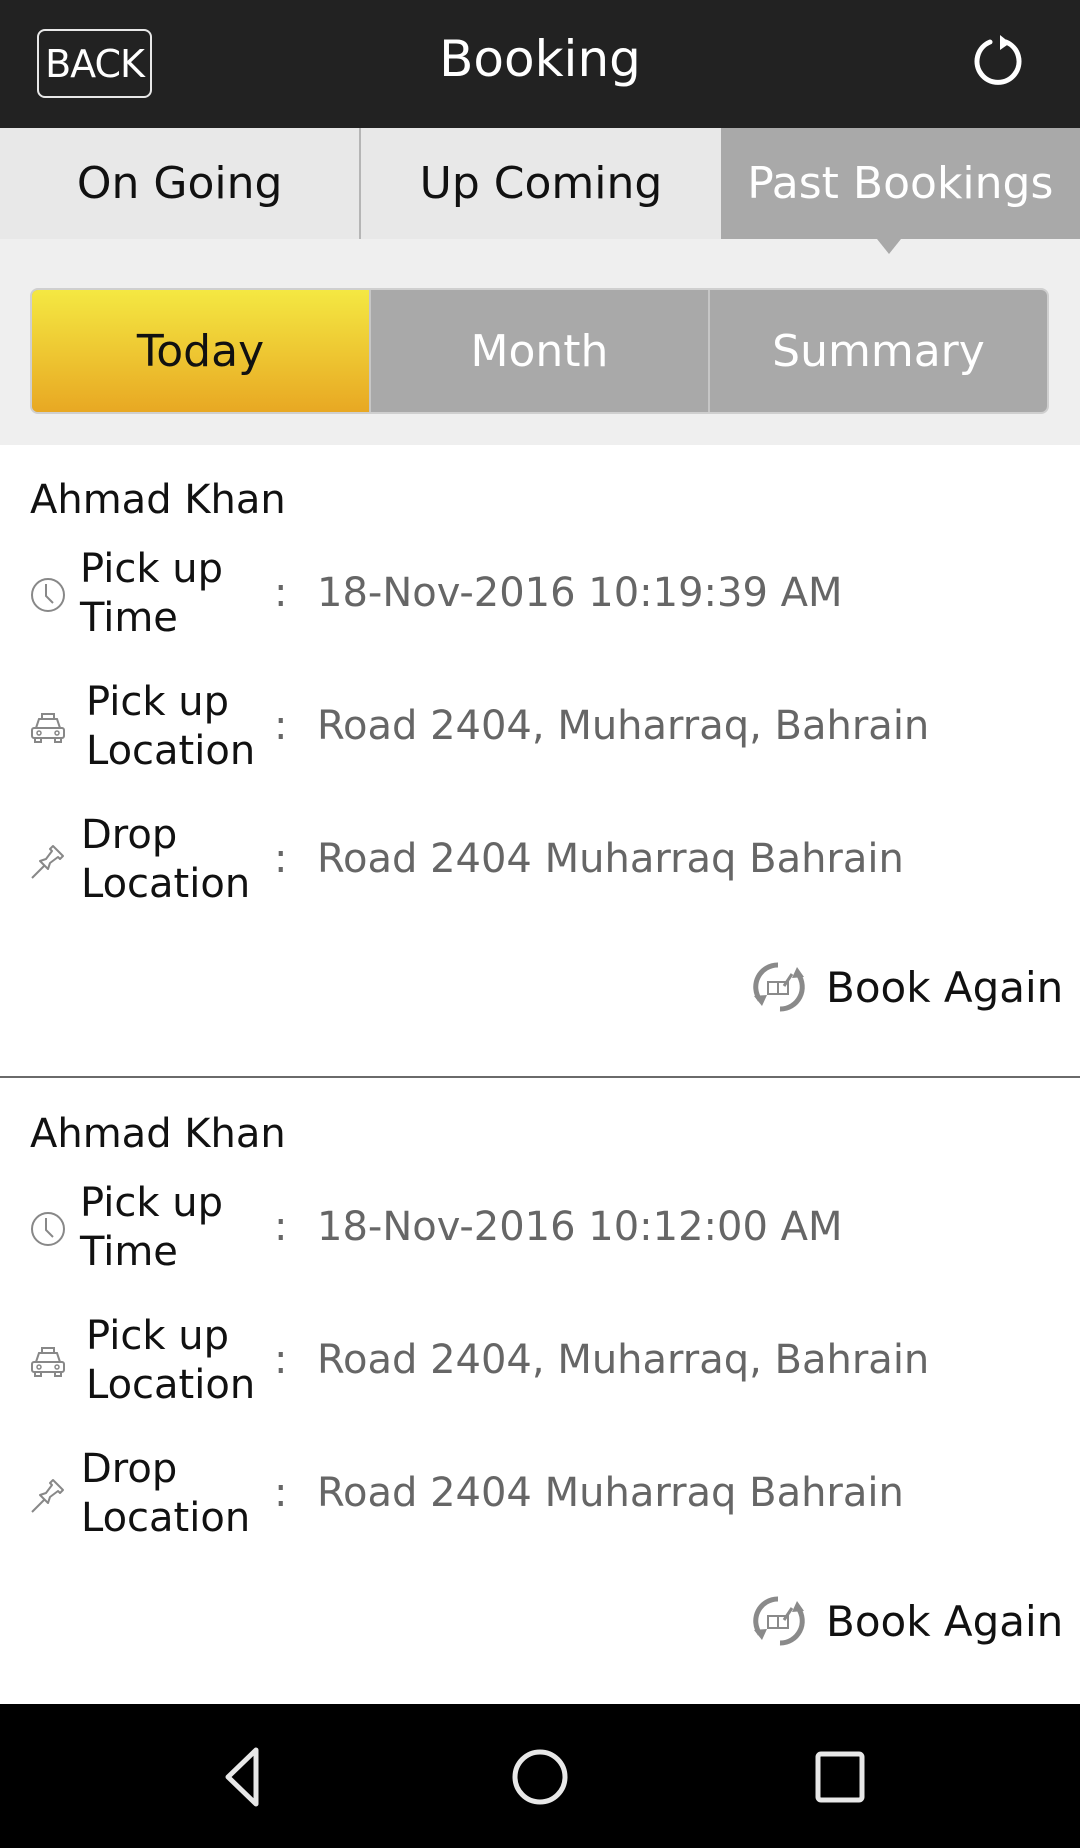  I want to click on pickup-time-row: Pick up Time : 18-Nov-2016 10:12:00 AM, so click(540, 1229).